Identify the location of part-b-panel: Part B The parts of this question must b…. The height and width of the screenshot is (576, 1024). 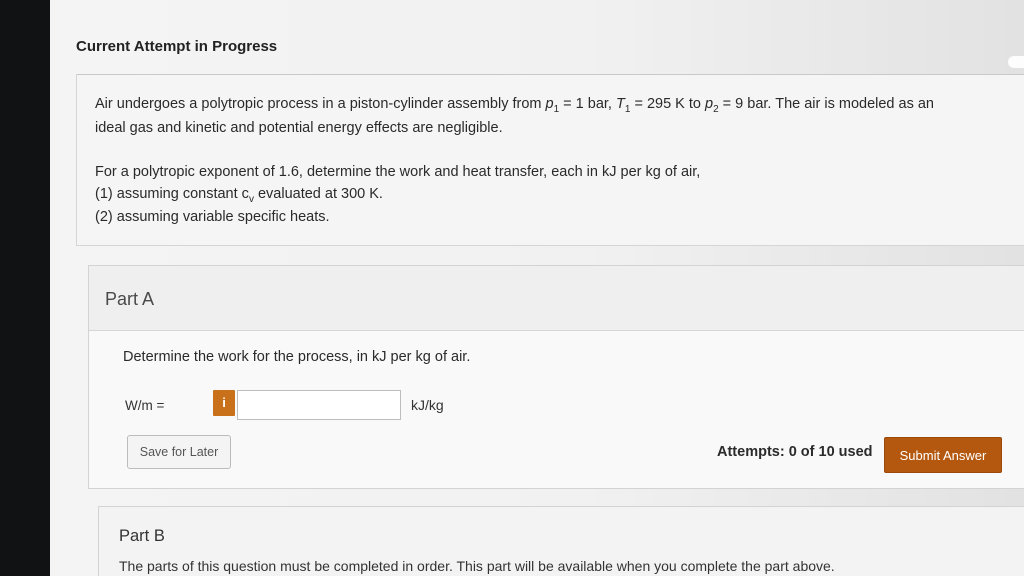
(561, 541).